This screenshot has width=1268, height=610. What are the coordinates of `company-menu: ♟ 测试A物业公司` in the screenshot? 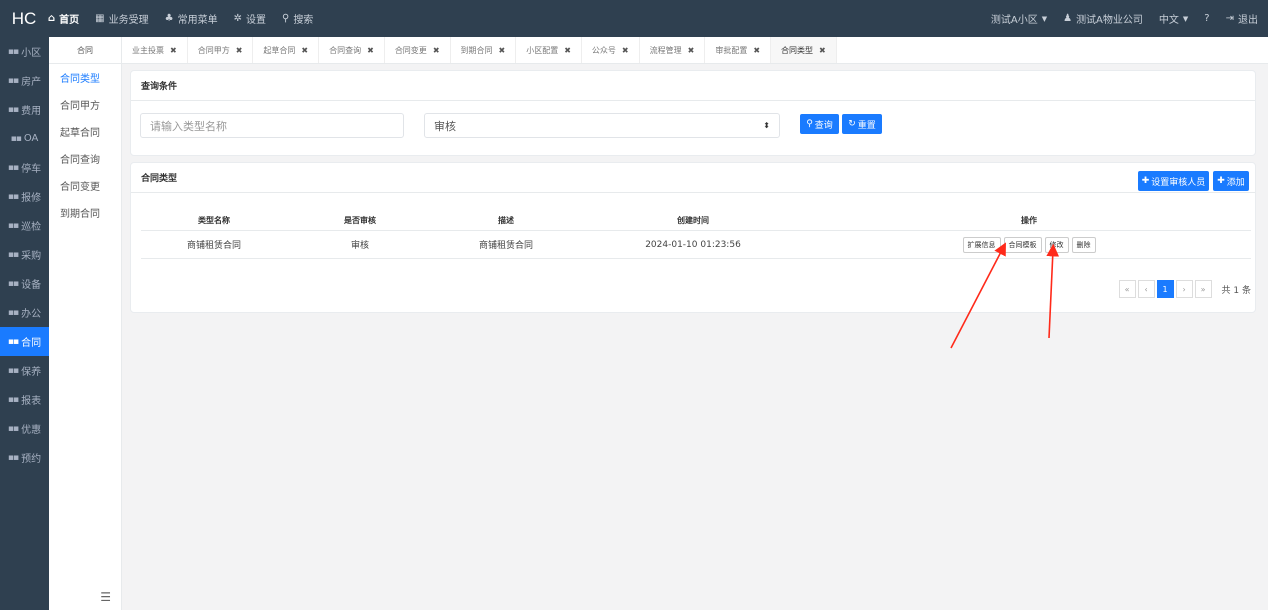 It's located at (1103, 18).